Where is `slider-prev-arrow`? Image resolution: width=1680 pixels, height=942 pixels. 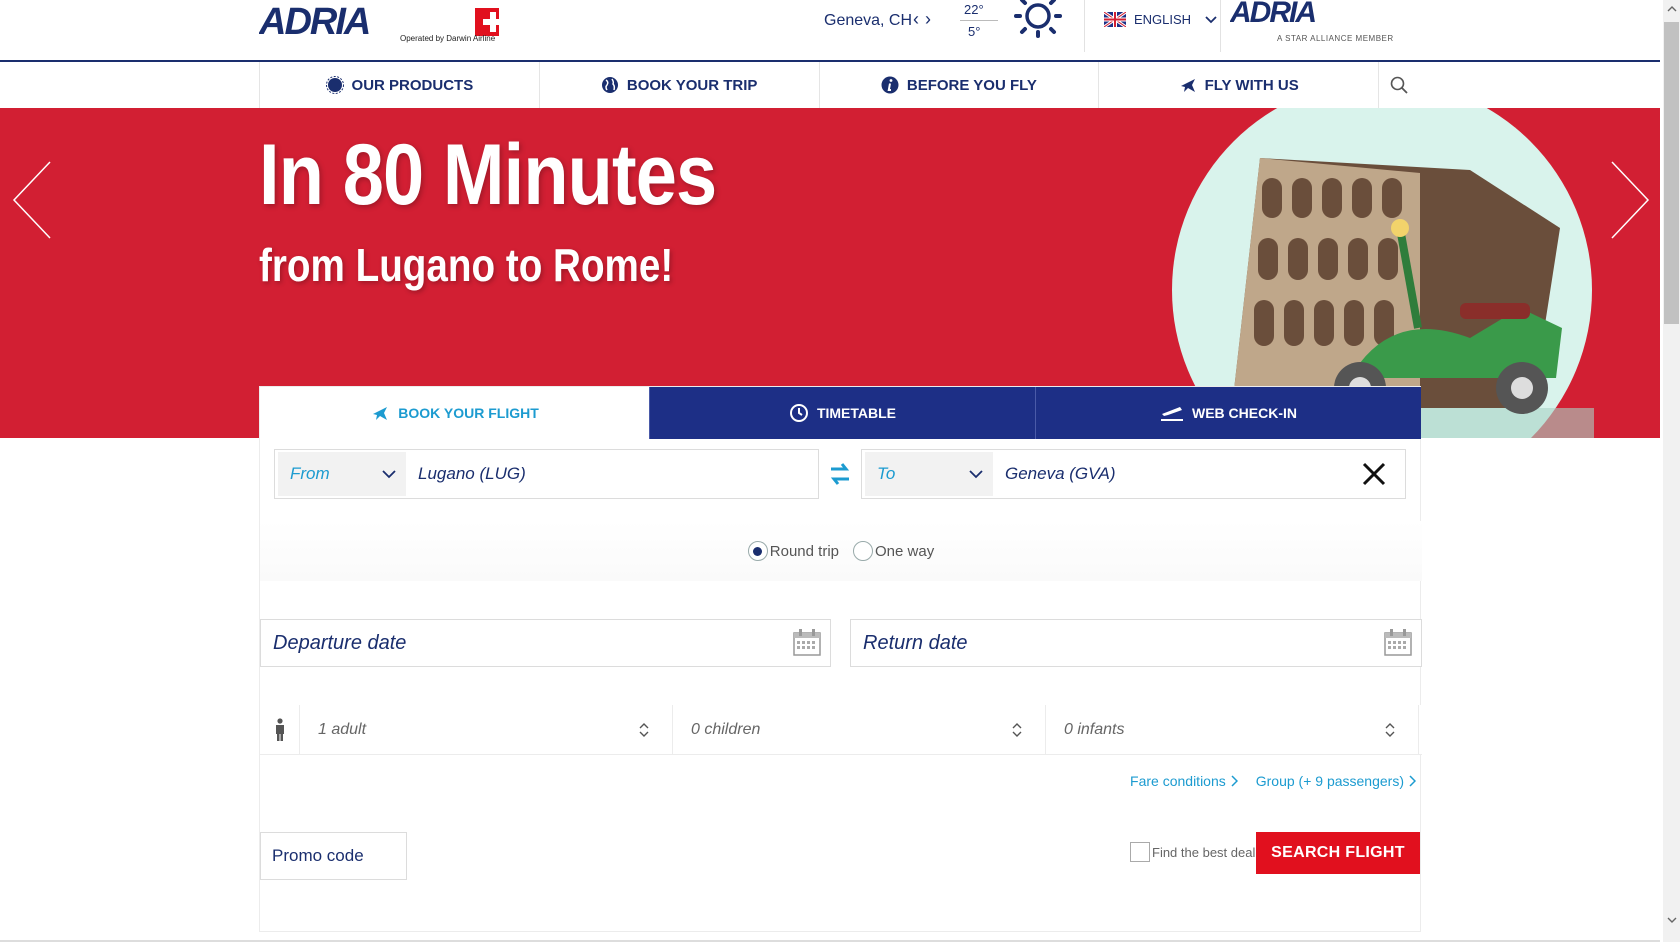
slider-prev-arrow is located at coordinates (32, 200).